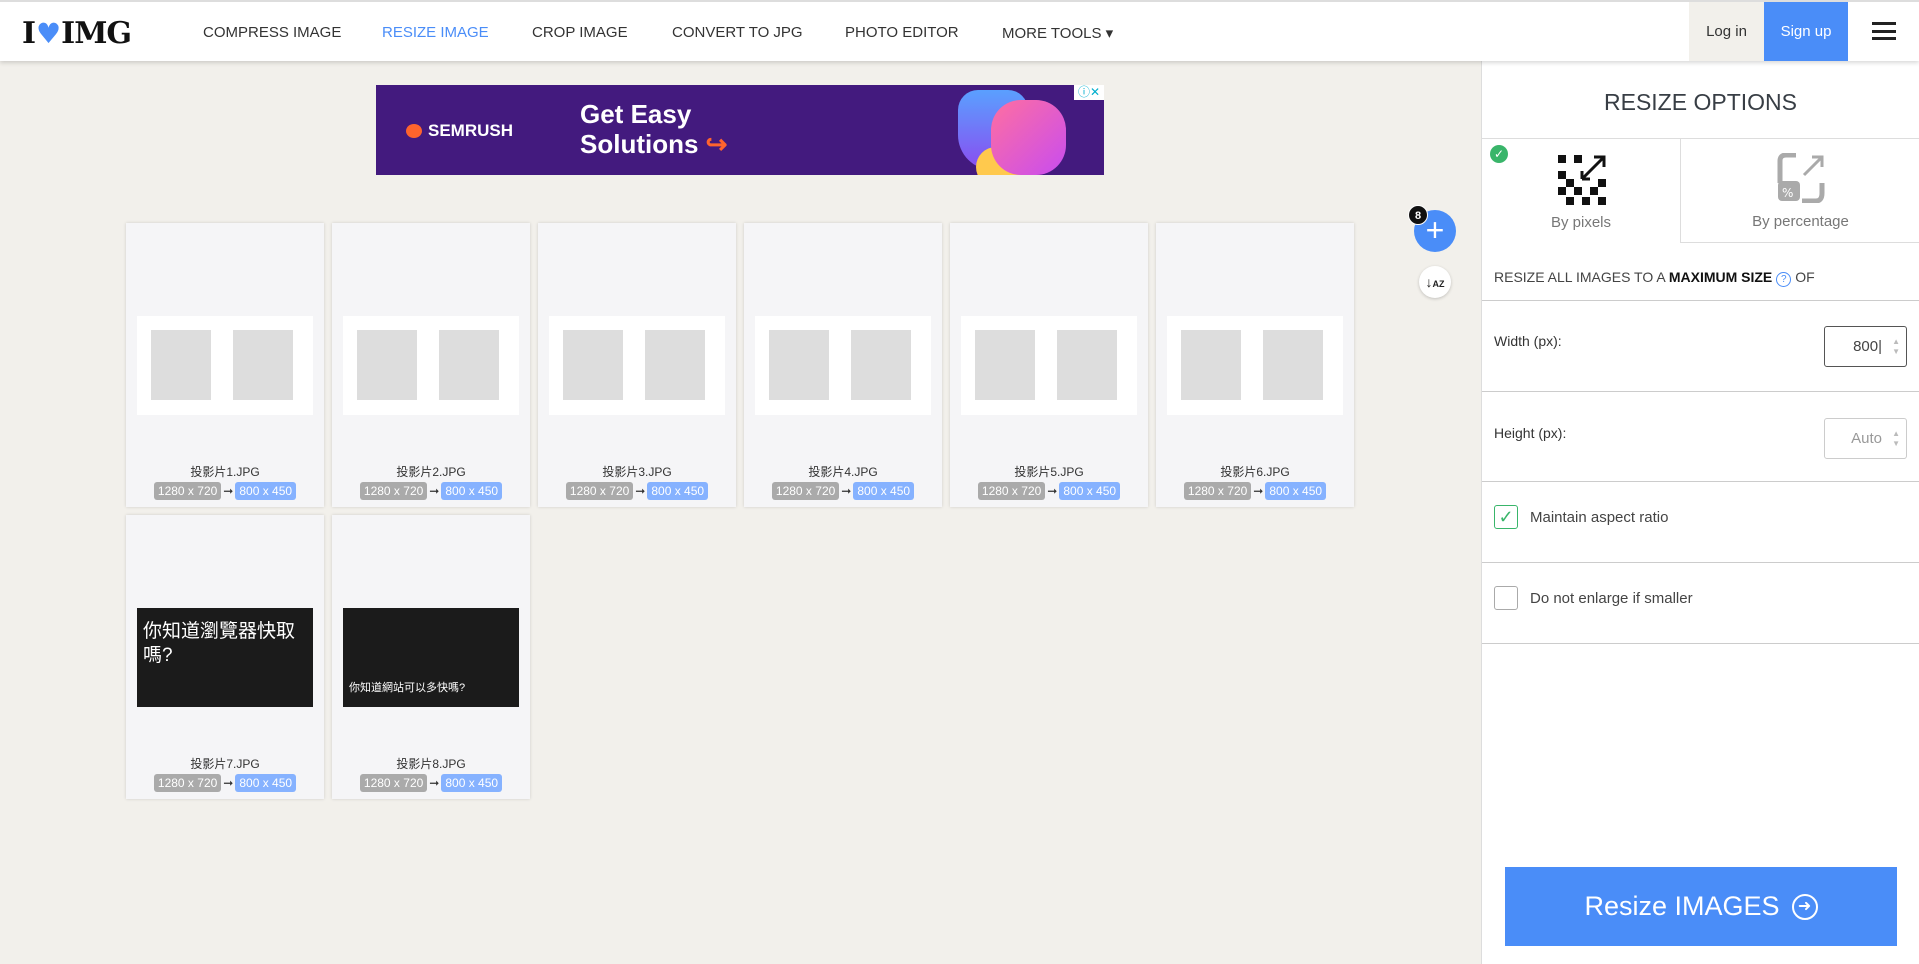  What do you see at coordinates (435, 32) in the screenshot?
I see `nav-resize: RESIZE IMAGE` at bounding box center [435, 32].